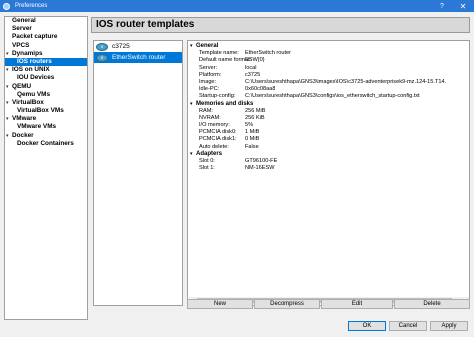 This screenshot has width=474, height=337. Describe the element at coordinates (27, 53) in the screenshot. I see `nav-item-label: Dynamips` at that location.